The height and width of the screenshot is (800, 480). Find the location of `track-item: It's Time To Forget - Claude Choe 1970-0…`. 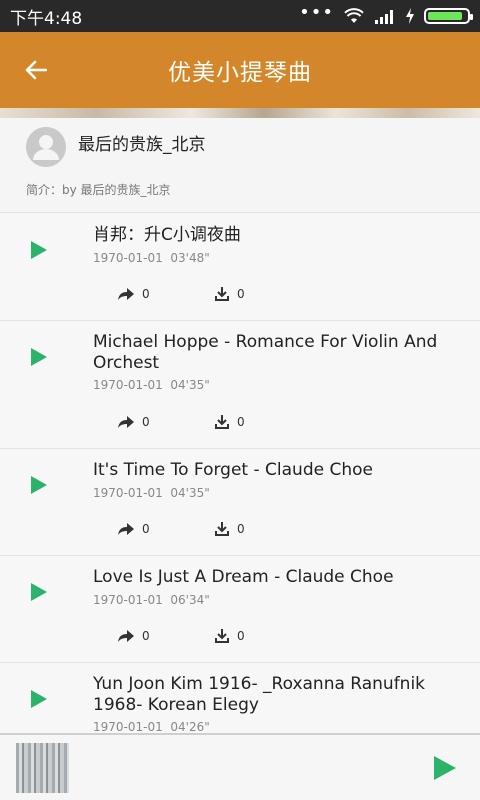

track-item: It's Time To Forget - Claude Choe 1970-0… is located at coordinates (240, 502).